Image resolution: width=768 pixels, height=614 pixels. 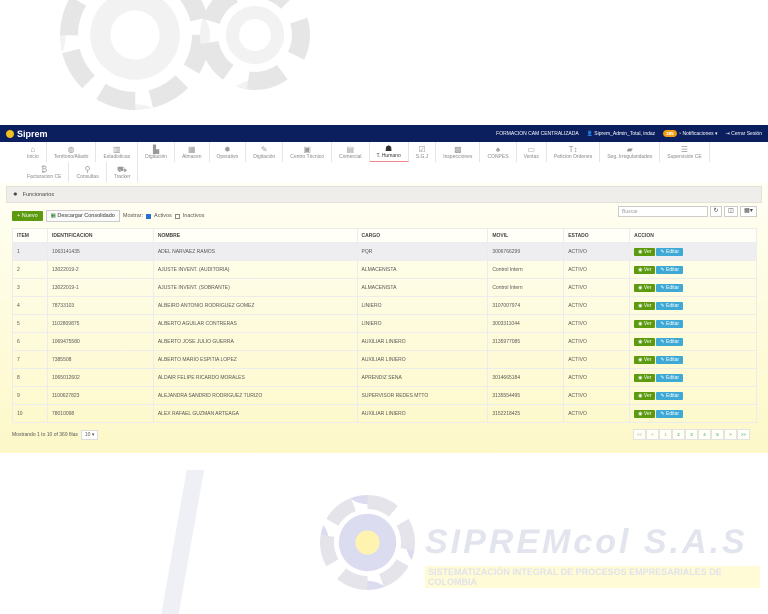 What do you see at coordinates (458, 152) in the screenshot?
I see `menu-item-inspecciones: ▩ Inspecciones` at bounding box center [458, 152].